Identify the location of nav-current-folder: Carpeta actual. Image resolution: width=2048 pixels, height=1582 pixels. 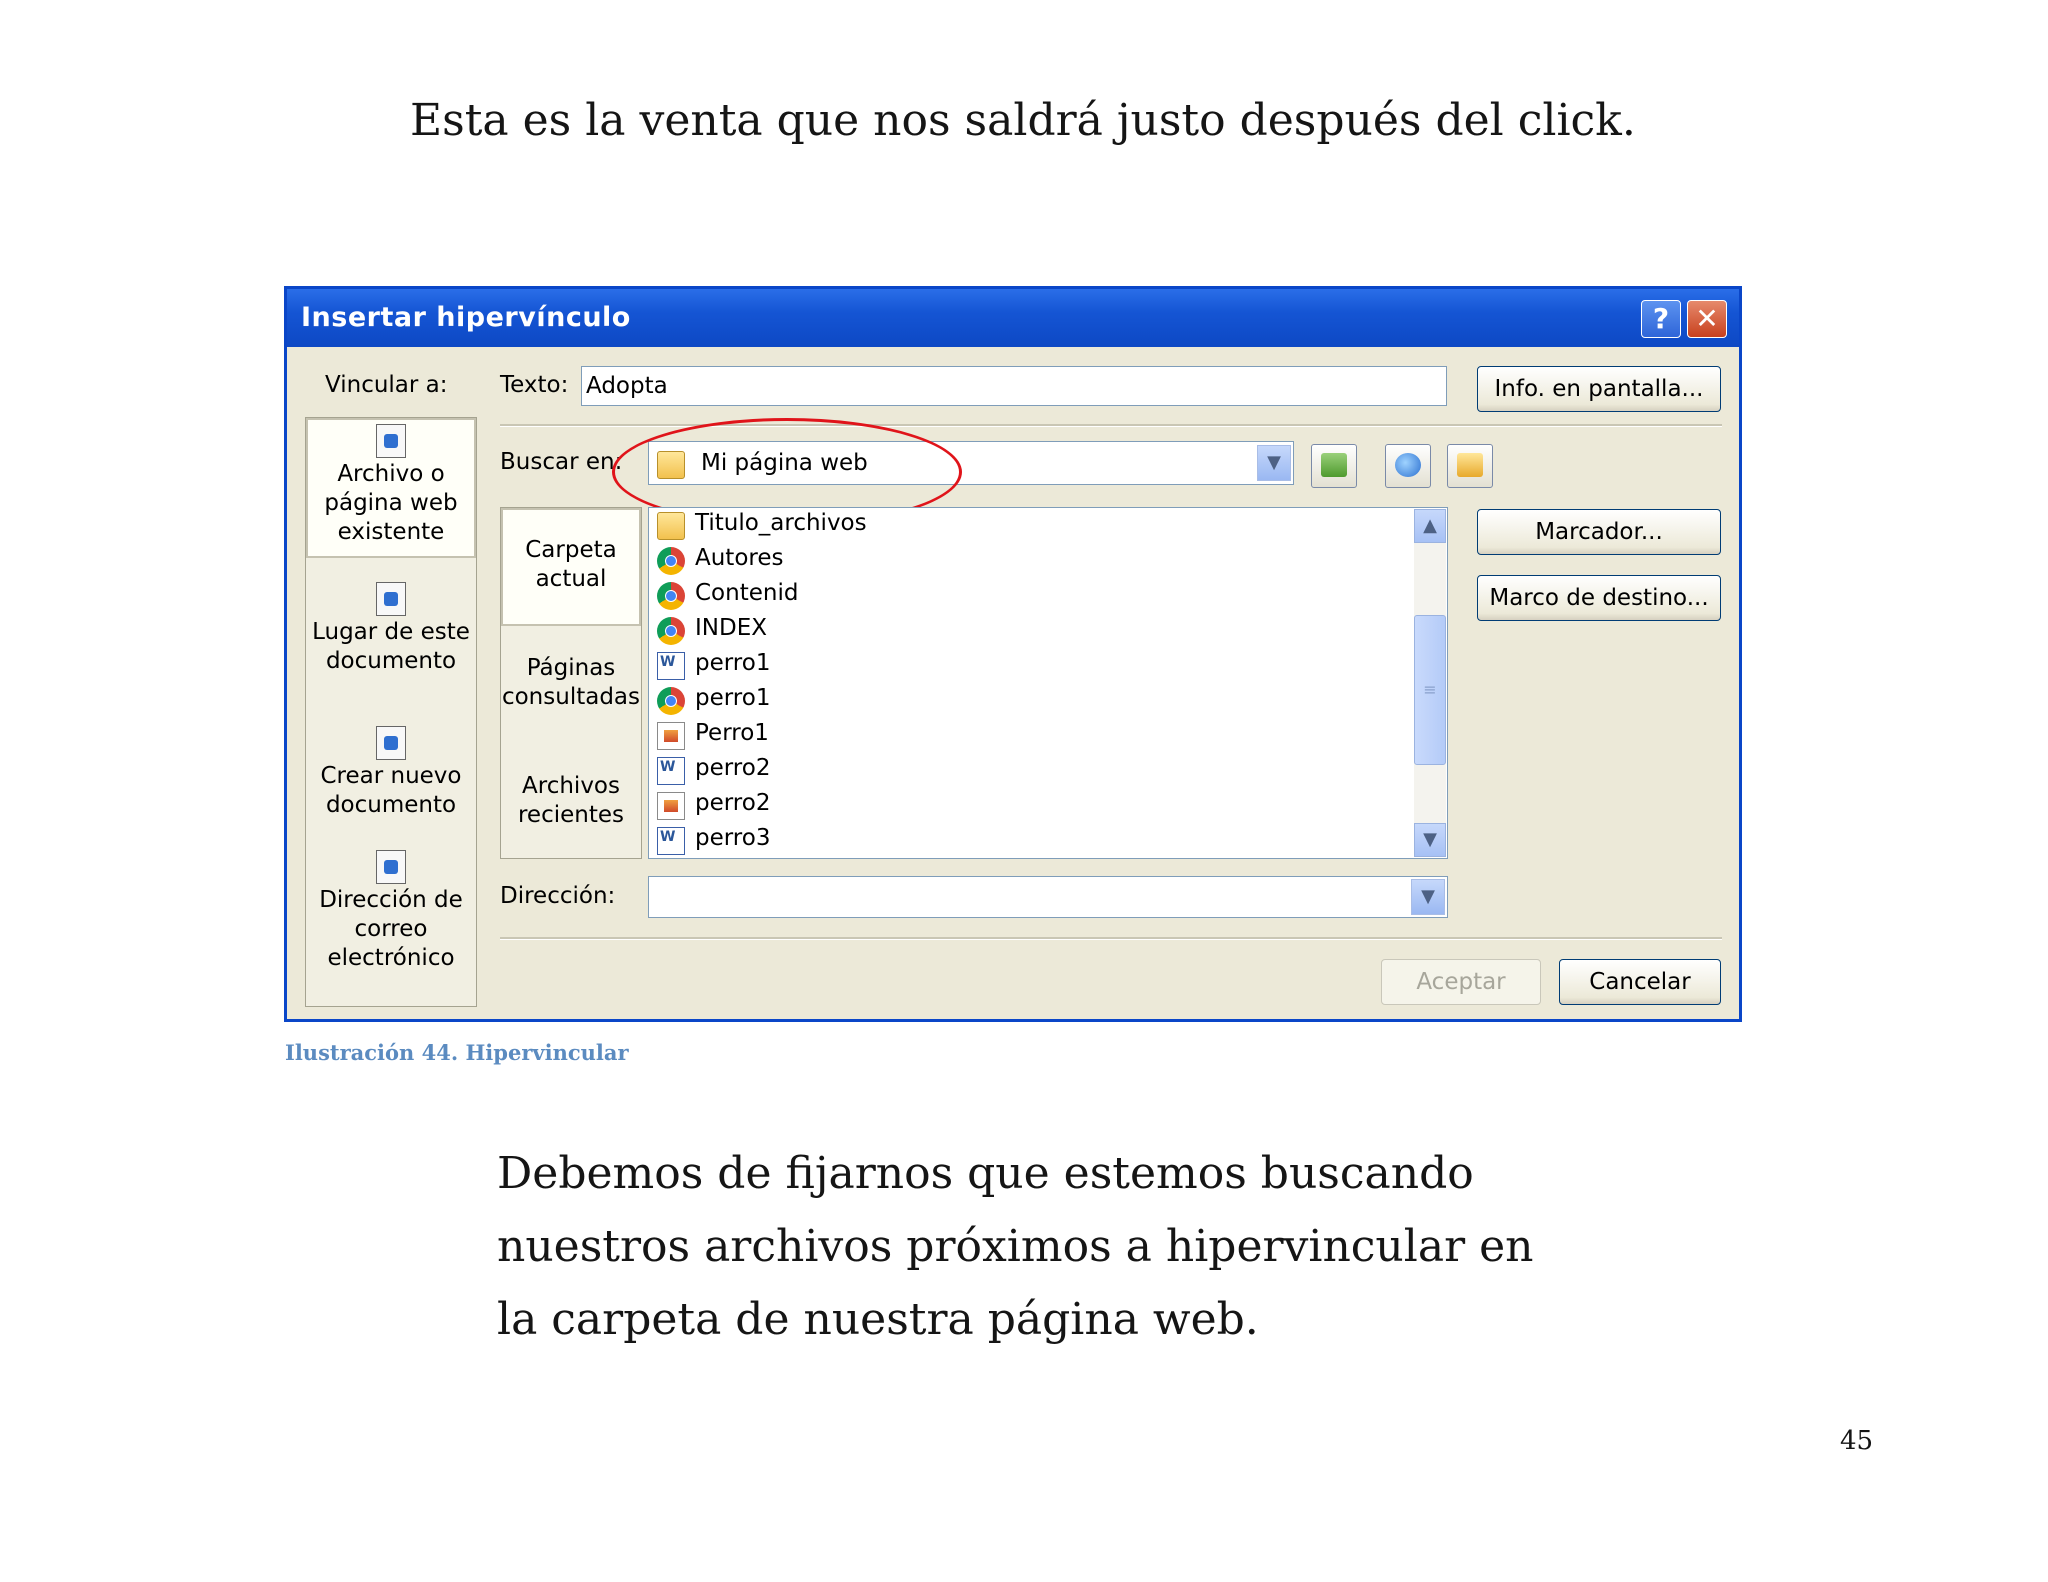
(571, 567).